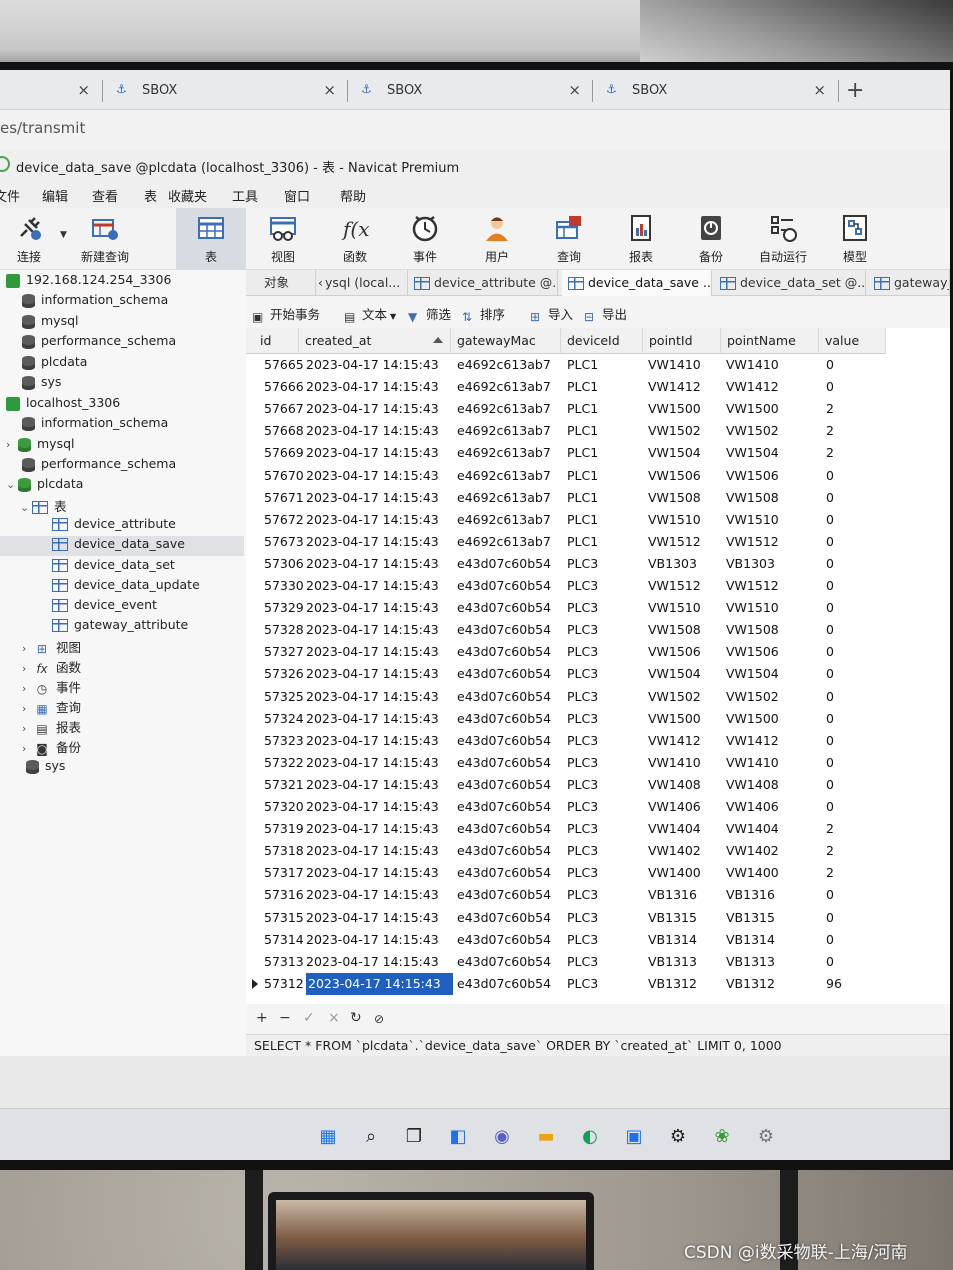 This screenshot has width=953, height=1270. Describe the element at coordinates (429, 314) in the screenshot. I see `filter-button: ▼ 筛选` at that location.